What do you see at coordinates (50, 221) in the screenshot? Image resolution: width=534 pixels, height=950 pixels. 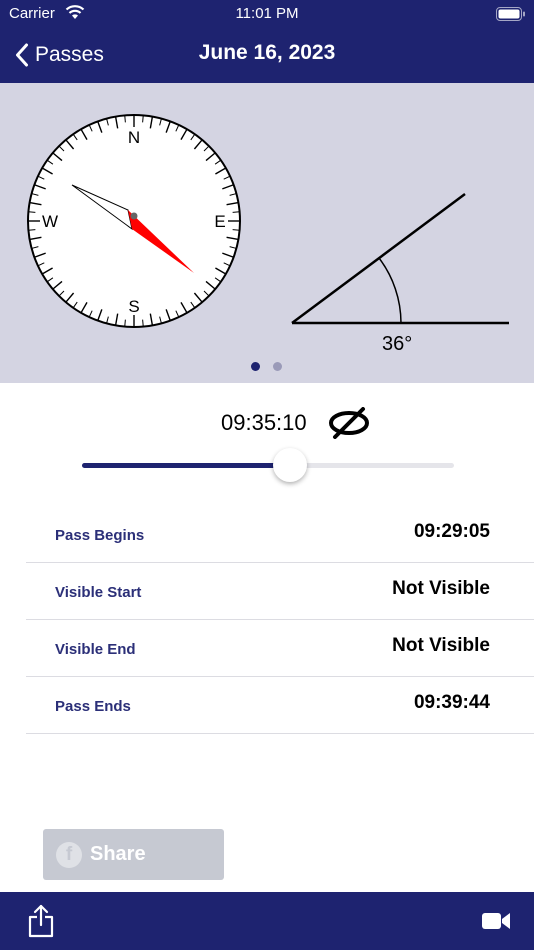 I see `compass-west: W` at bounding box center [50, 221].